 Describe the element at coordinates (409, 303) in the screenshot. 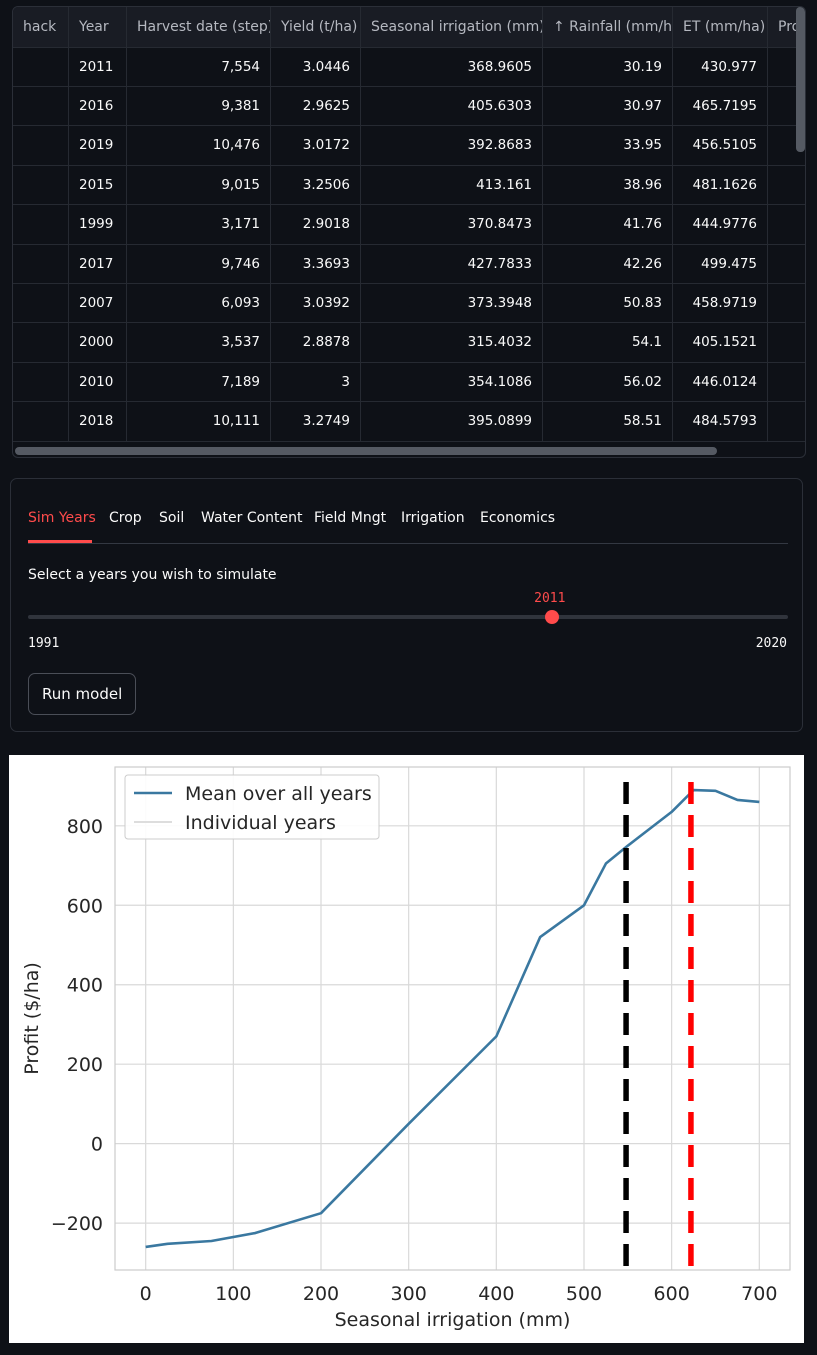

I see `table-row: 2007 6,093 3.0392 373.3948 50.83 458.9719` at that location.